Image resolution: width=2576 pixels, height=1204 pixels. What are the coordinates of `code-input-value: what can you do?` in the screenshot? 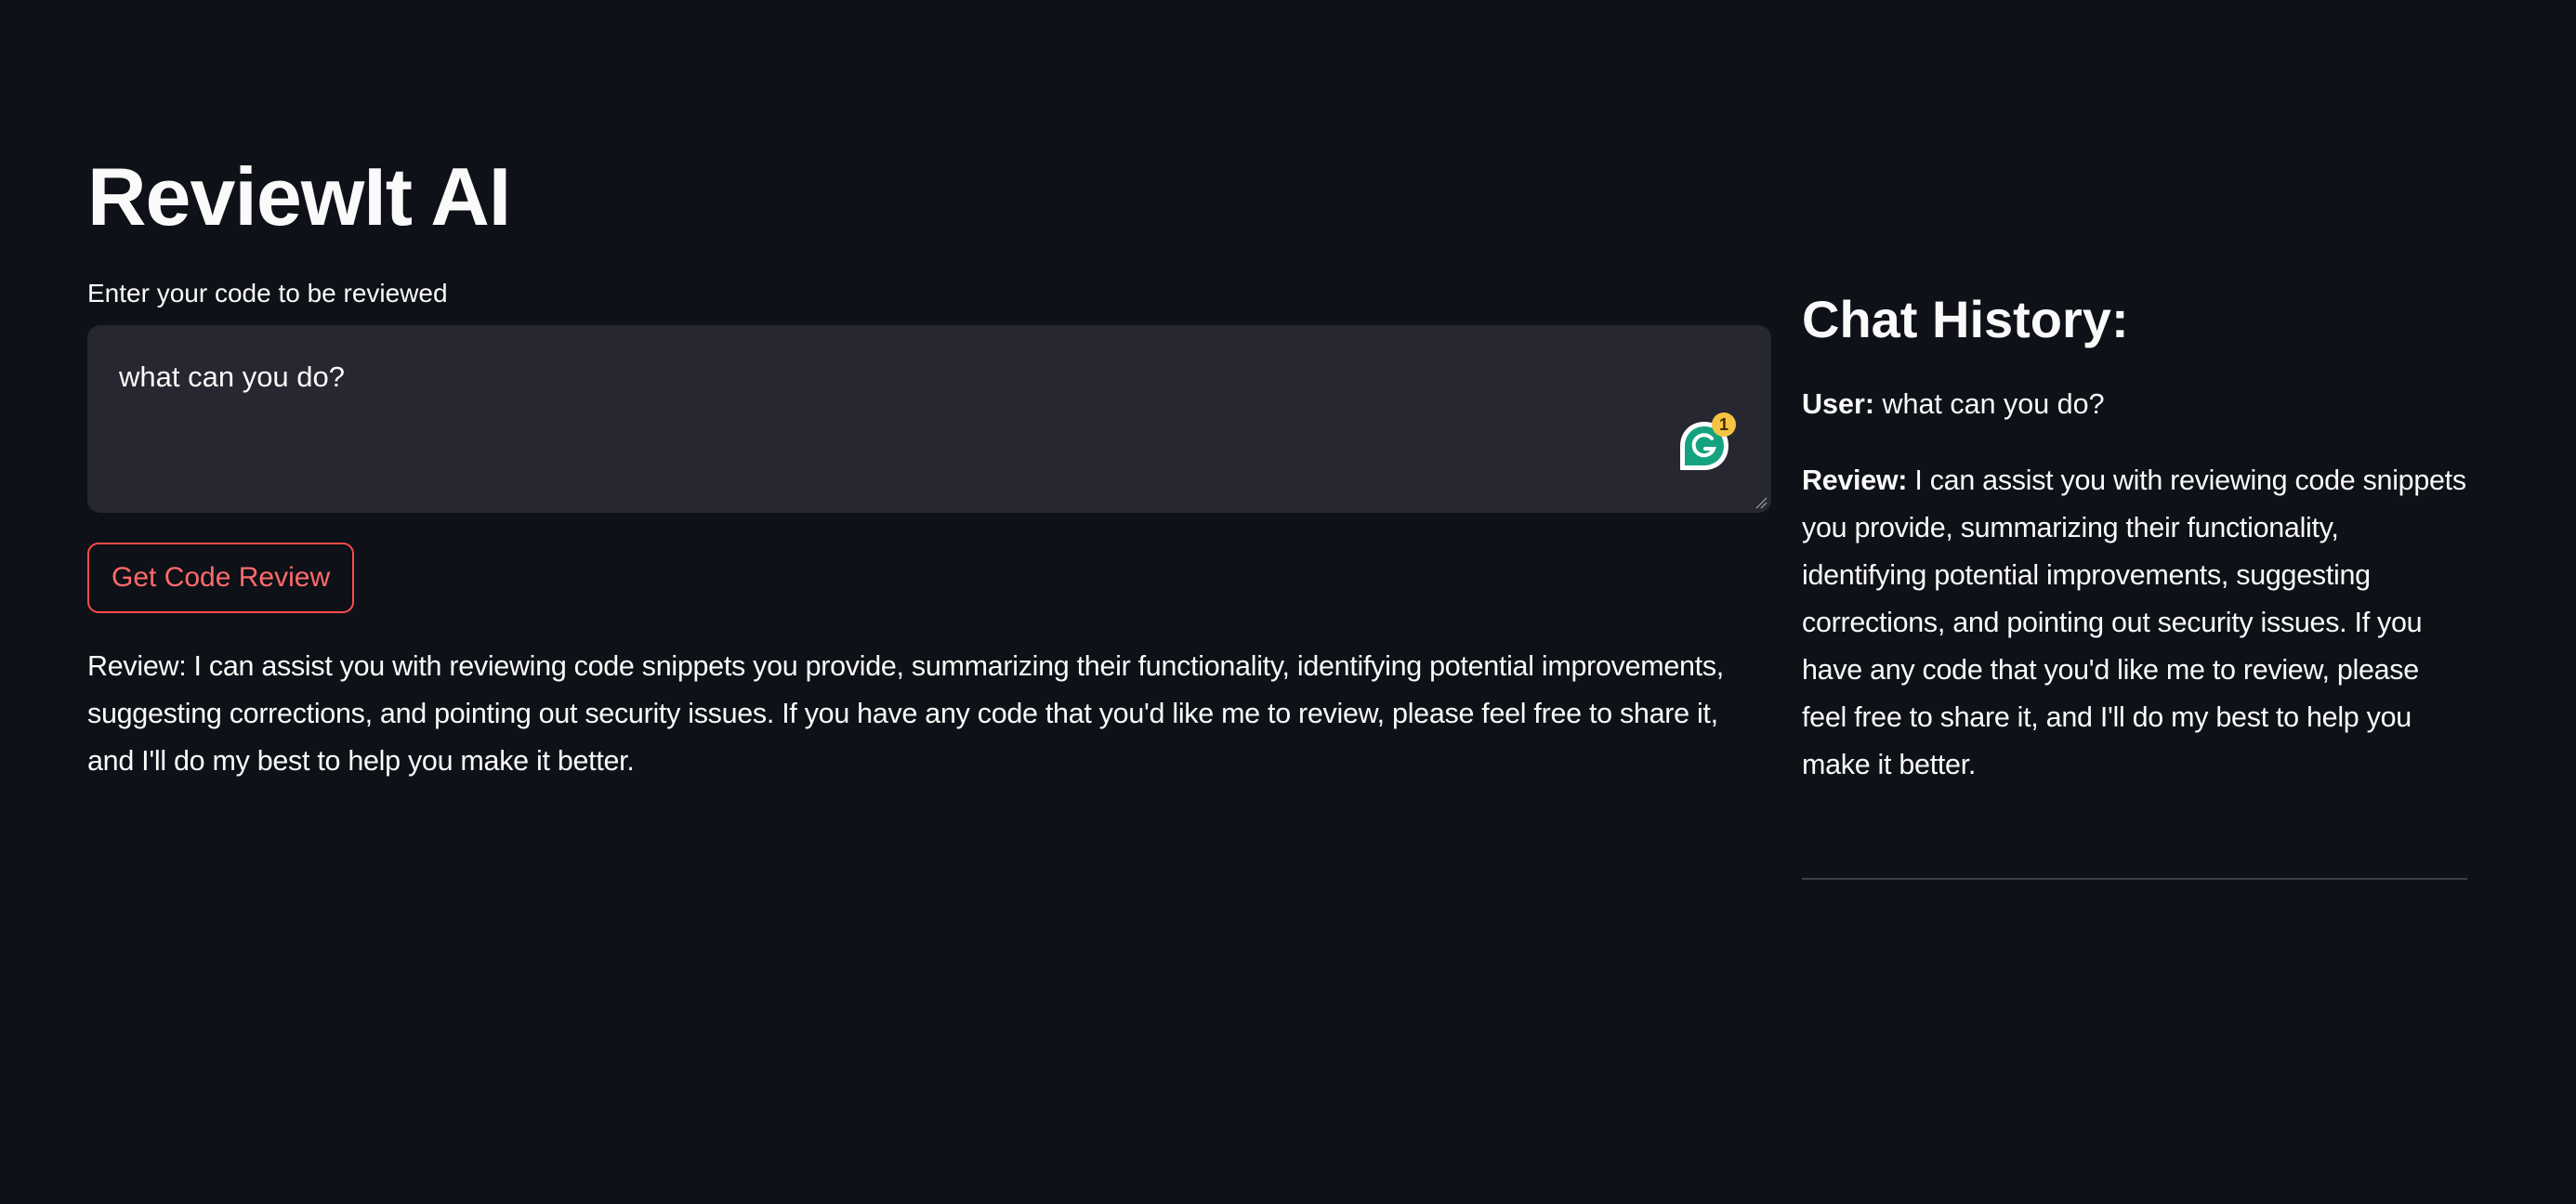 It's located at (232, 377).